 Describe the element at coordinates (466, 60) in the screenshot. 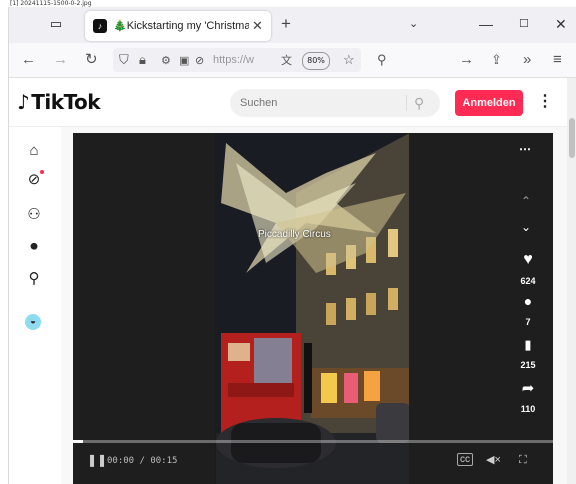

I see `forward-arrow-icon: →` at that location.